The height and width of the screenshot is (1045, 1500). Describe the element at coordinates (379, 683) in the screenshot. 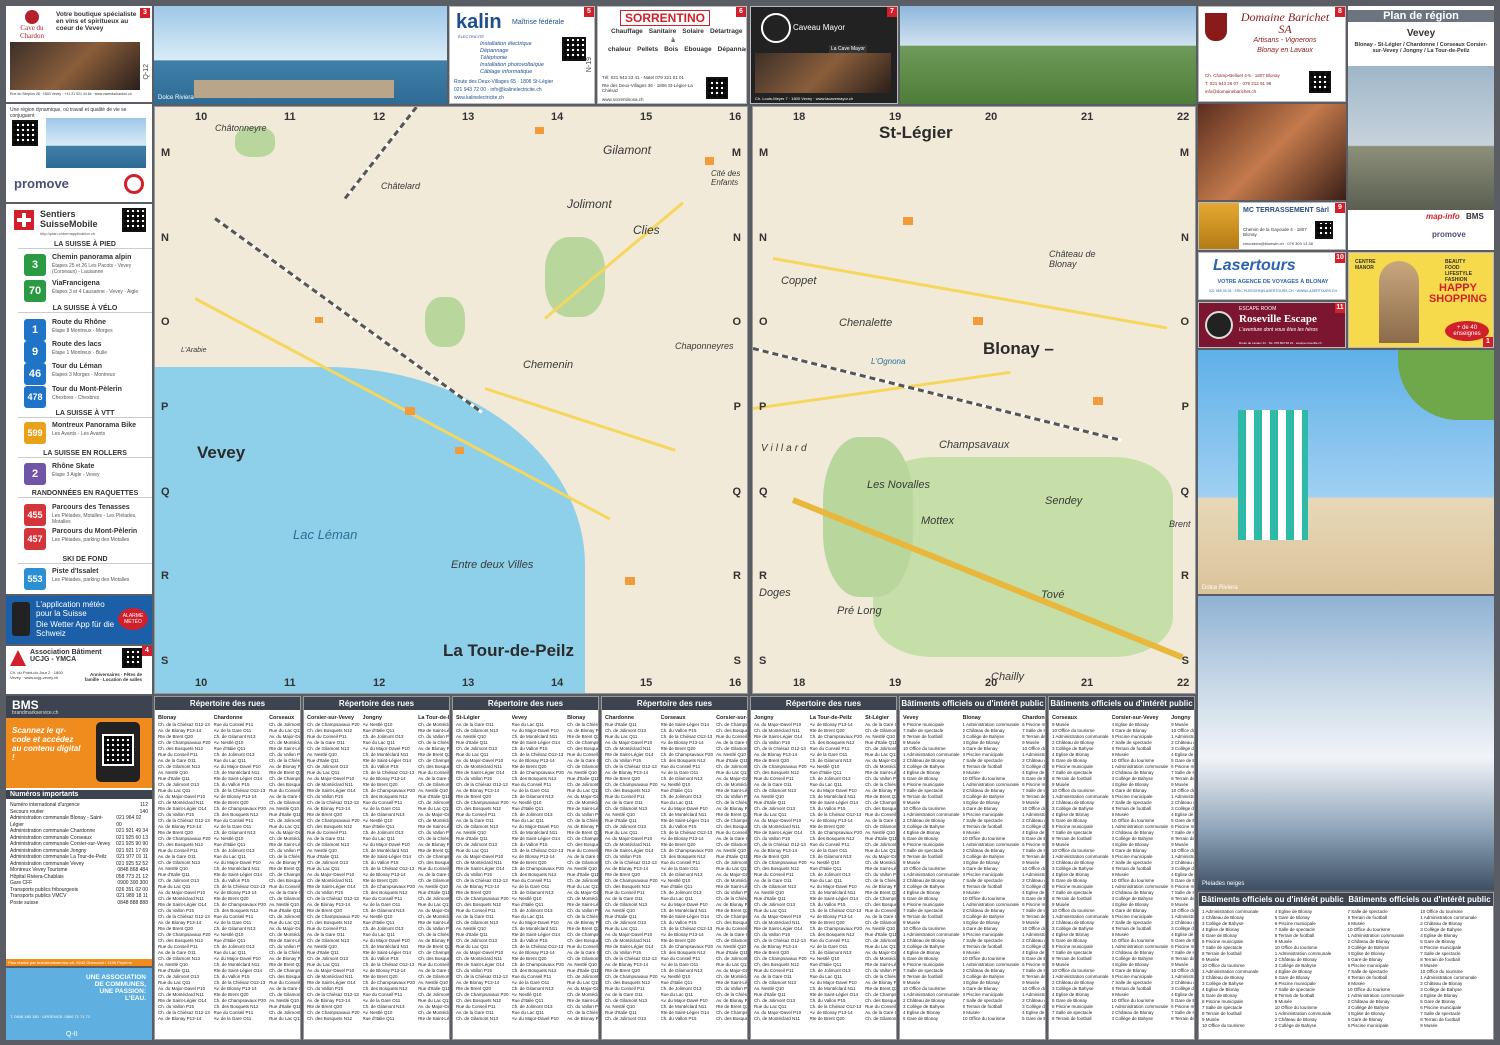

I see `grid-column-label: 12` at that location.